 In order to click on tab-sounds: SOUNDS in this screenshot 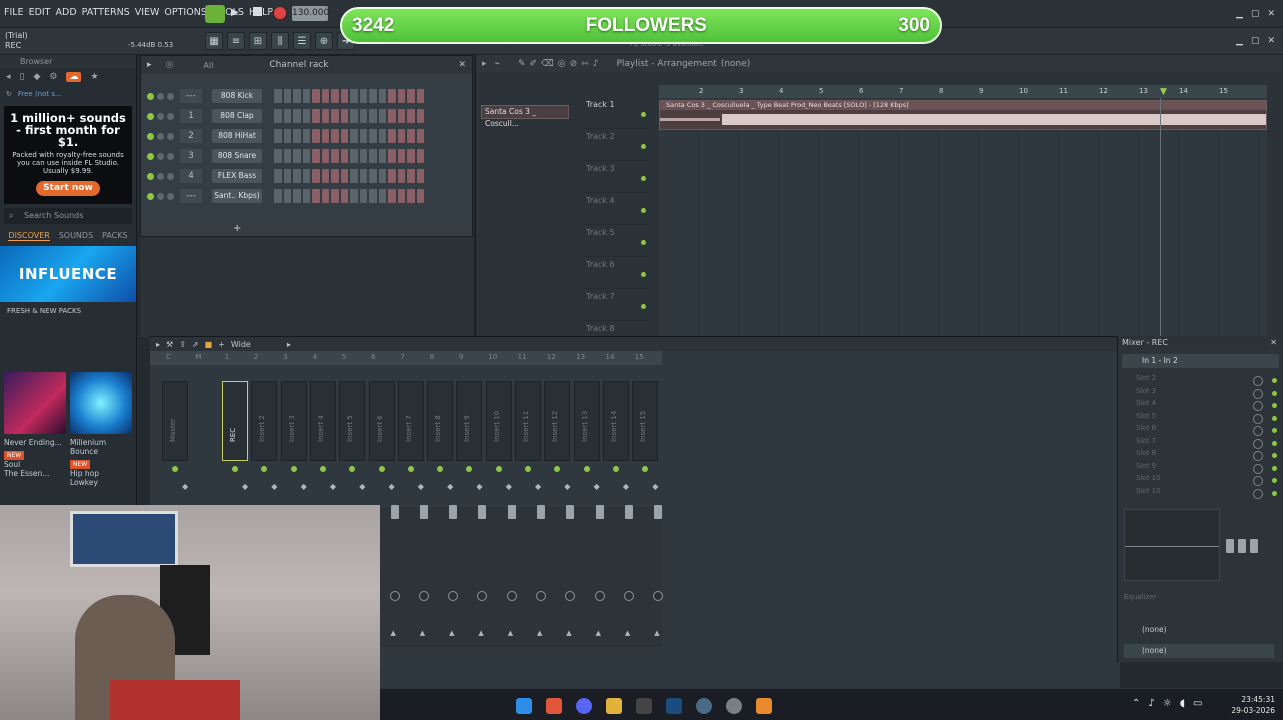, I will do `click(76, 236)`.